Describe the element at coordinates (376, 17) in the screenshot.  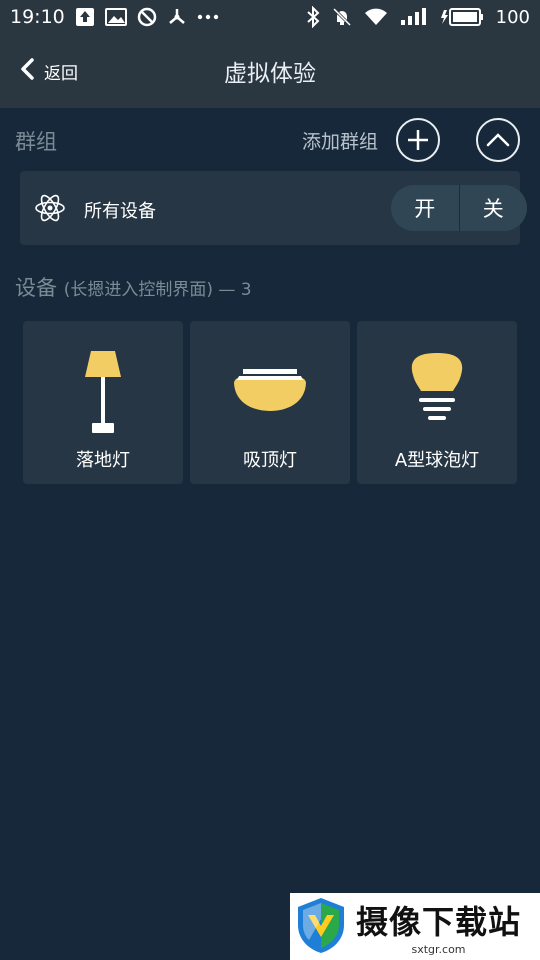
I see `wifi-icon` at that location.